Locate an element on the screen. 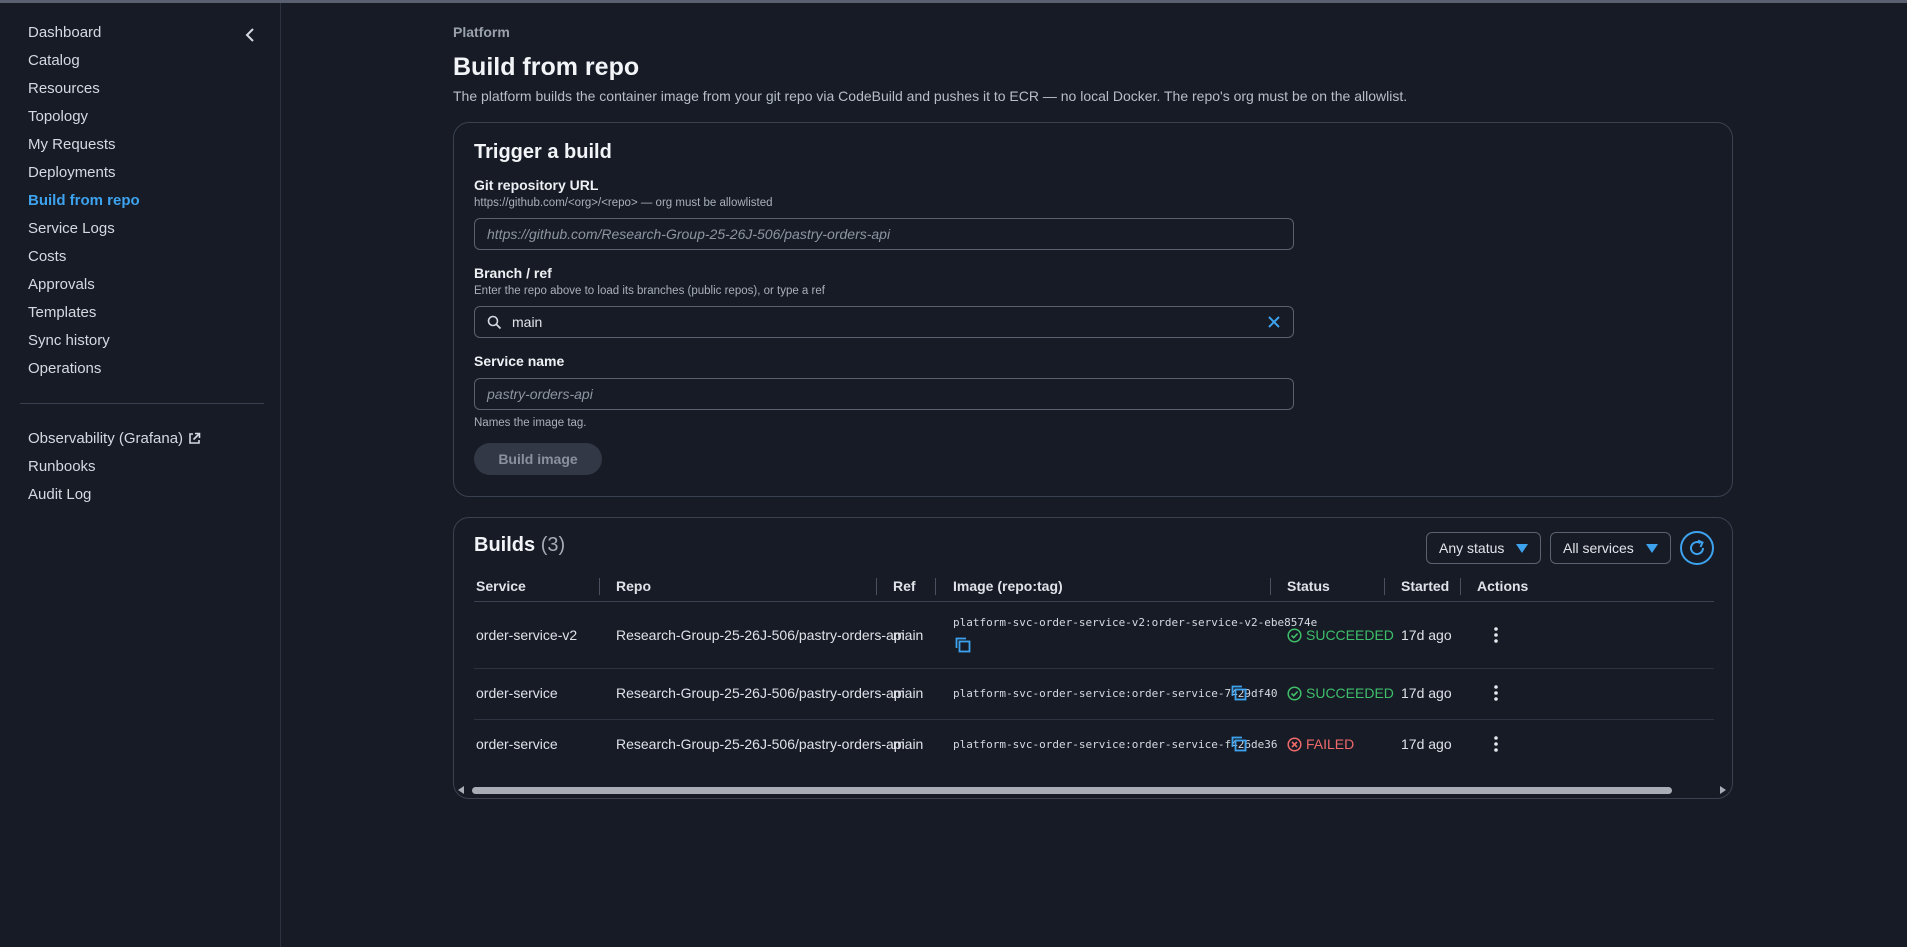  chevron-left-icon is located at coordinates (249, 35).